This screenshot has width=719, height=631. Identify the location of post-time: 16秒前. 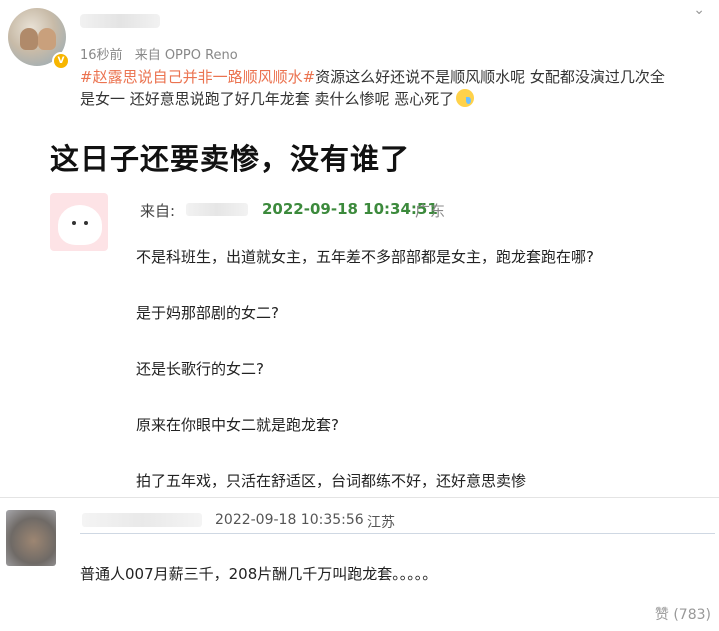
(101, 55).